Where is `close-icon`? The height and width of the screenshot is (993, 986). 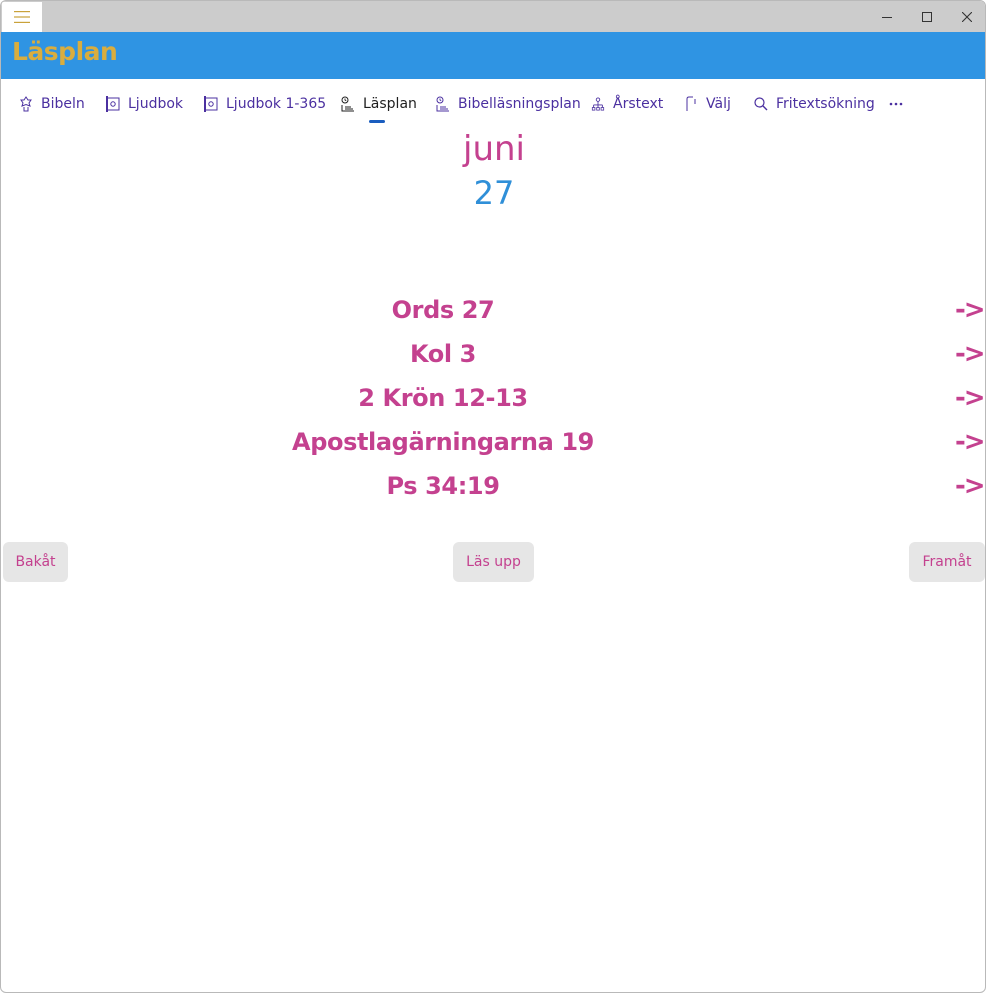
close-icon is located at coordinates (966, 16).